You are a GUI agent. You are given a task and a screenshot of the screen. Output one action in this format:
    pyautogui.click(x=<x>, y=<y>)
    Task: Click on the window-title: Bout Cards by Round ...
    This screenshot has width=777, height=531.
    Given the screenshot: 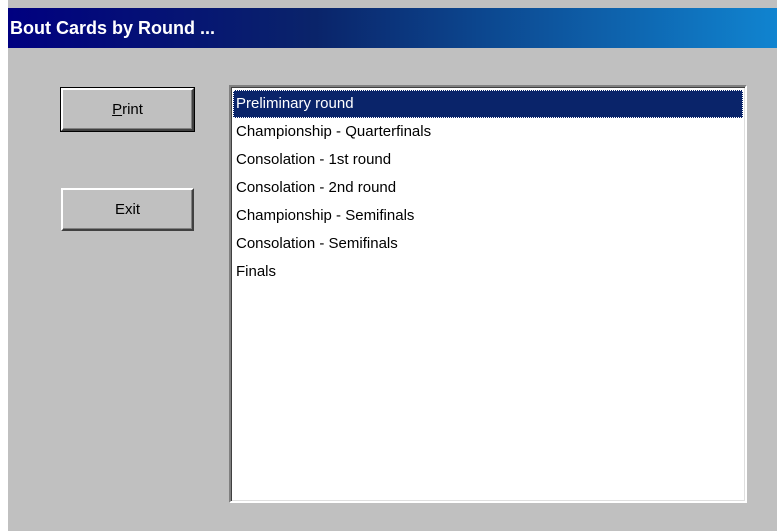 What is the action you would take?
    pyautogui.click(x=392, y=28)
    